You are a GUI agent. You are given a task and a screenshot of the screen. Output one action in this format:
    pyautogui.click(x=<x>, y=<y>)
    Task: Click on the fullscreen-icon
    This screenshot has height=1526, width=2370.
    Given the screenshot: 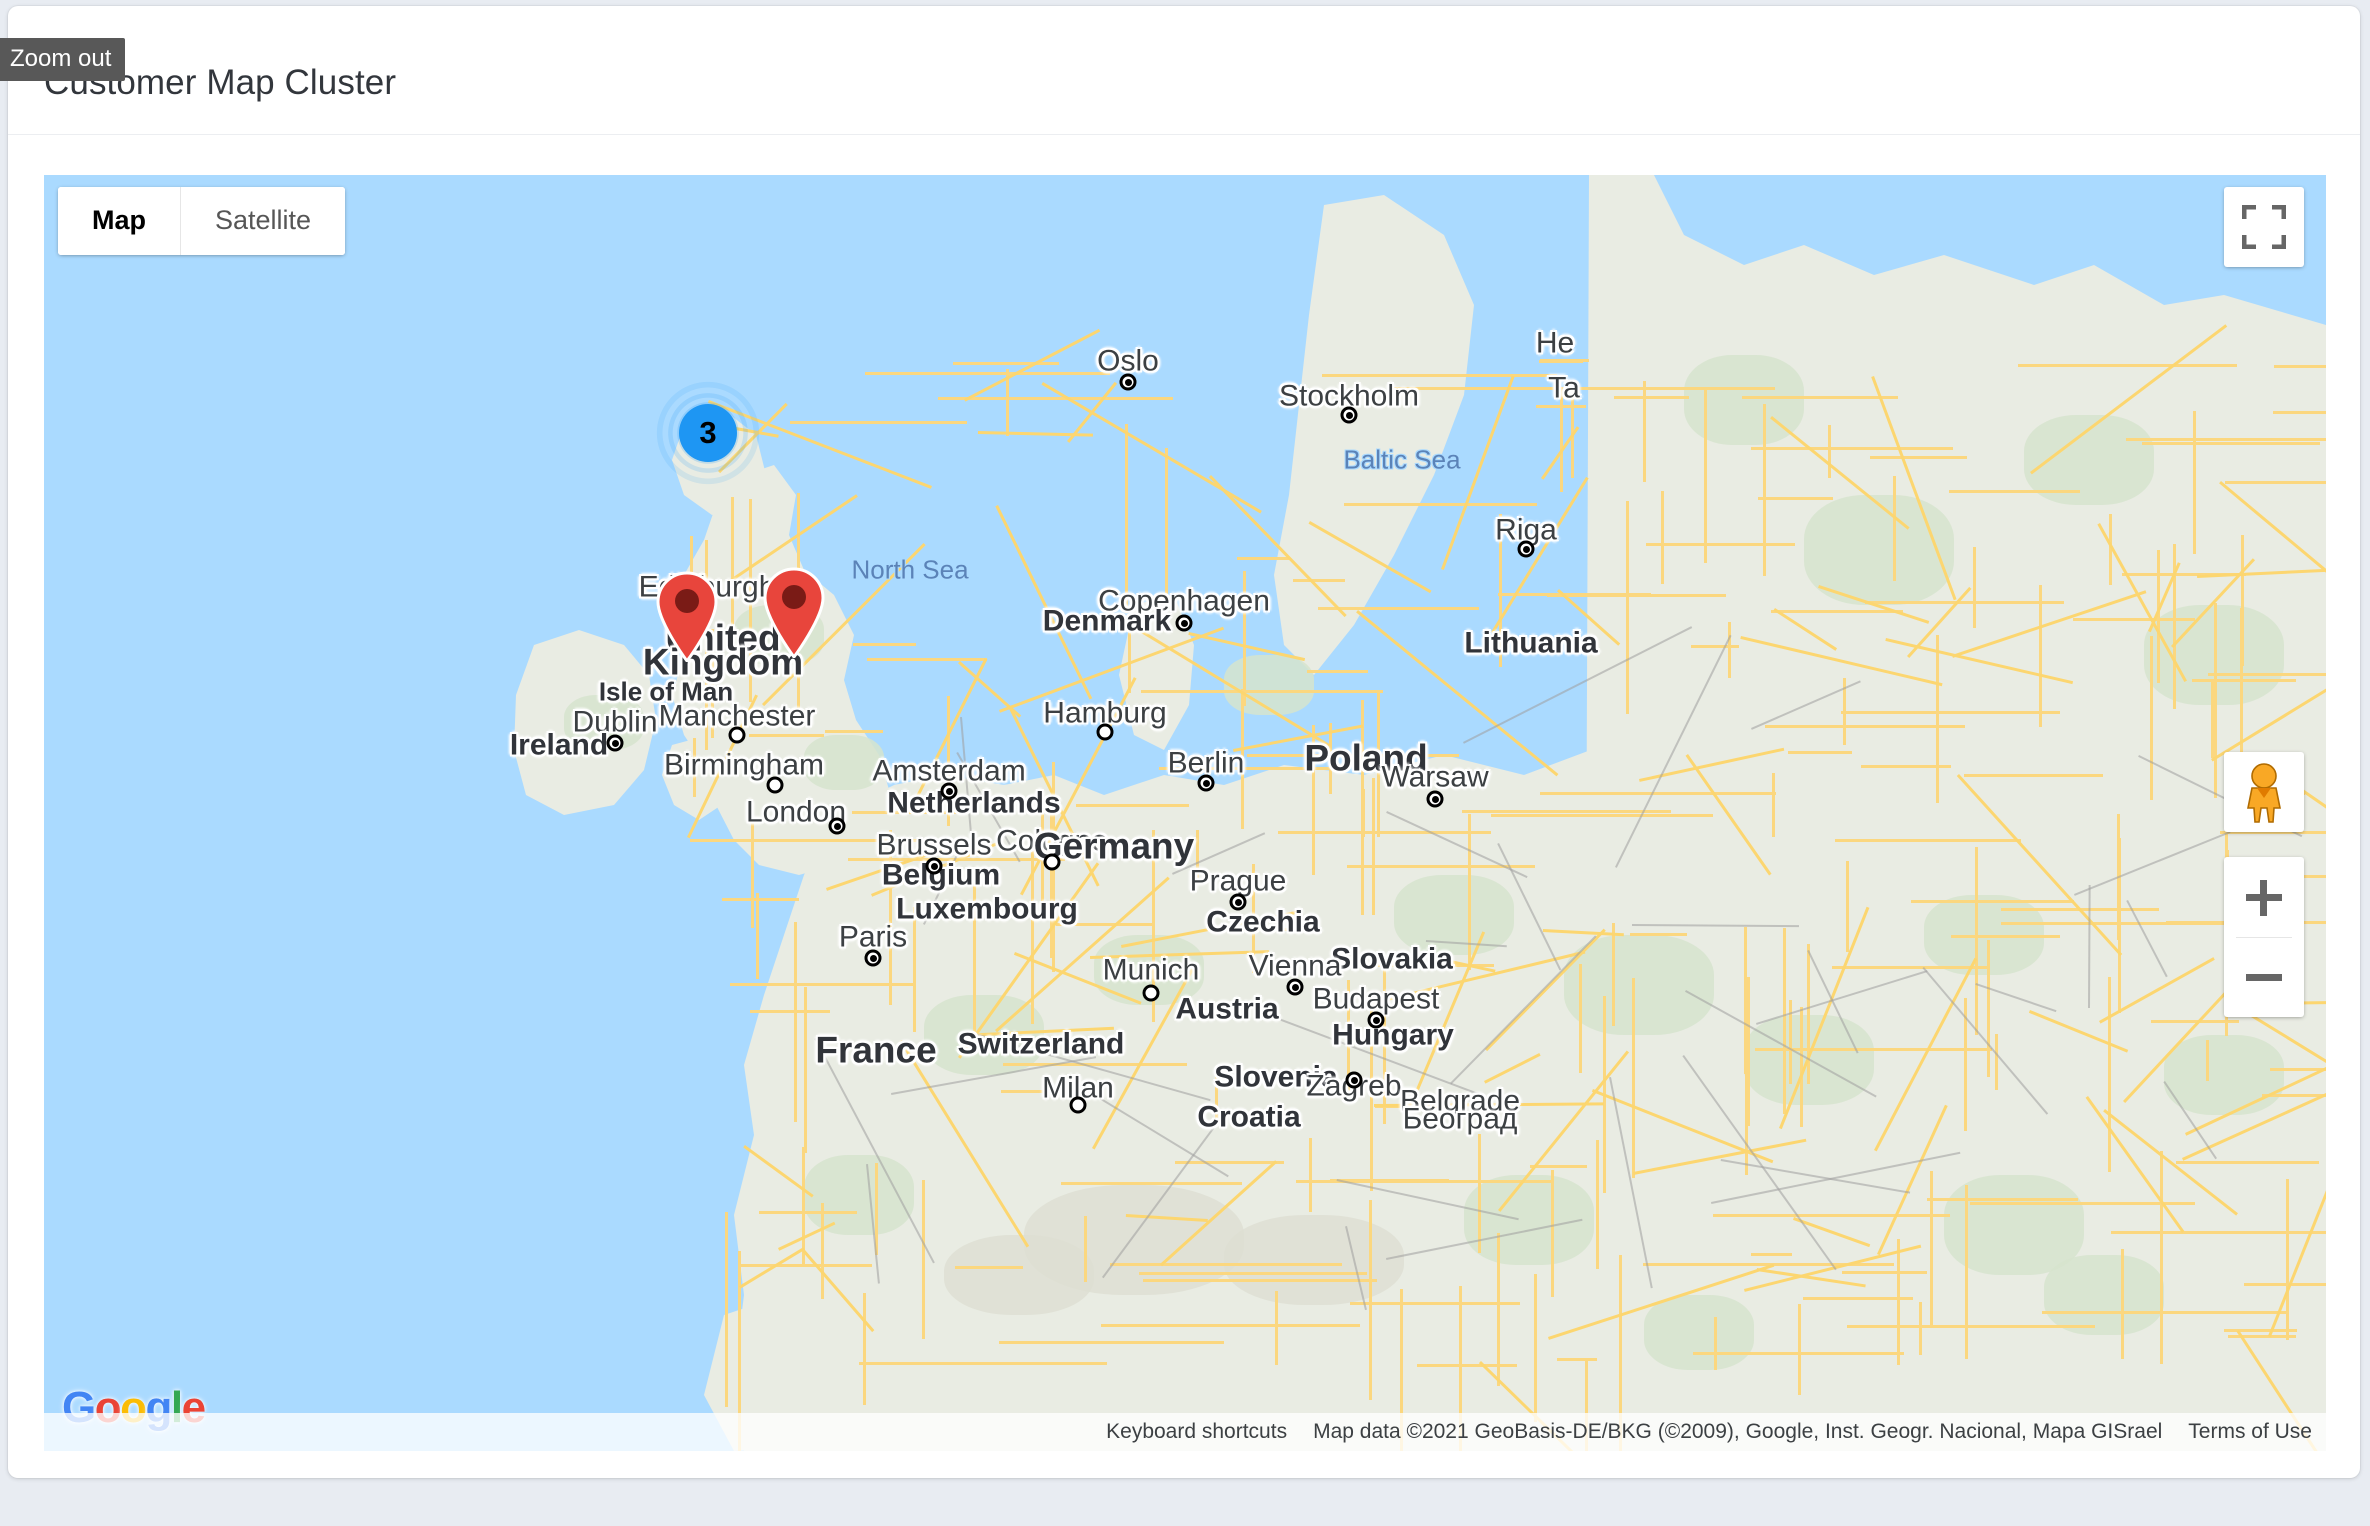 What is the action you would take?
    pyautogui.click(x=2264, y=227)
    